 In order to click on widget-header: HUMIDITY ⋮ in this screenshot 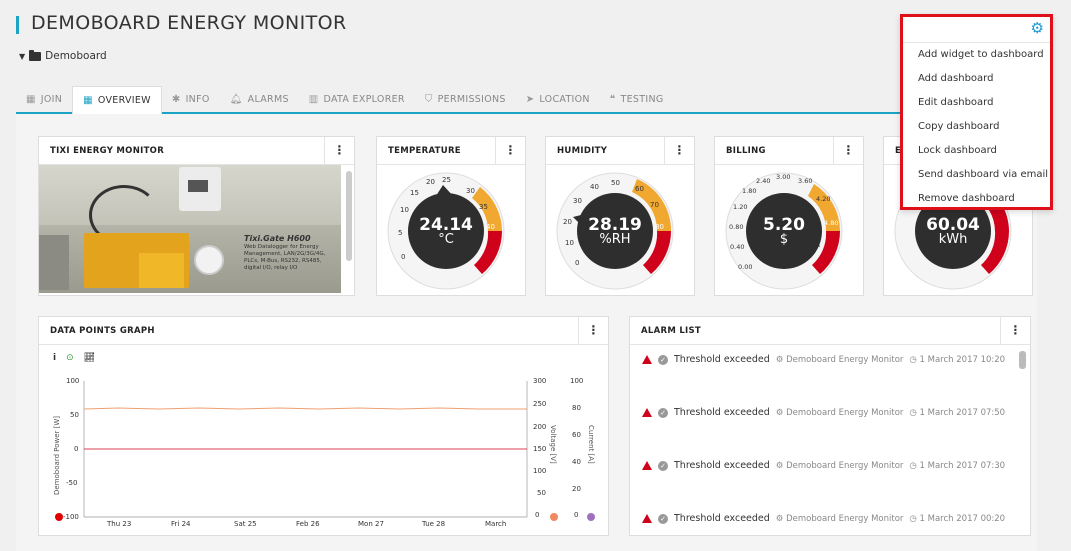, I will do `click(620, 151)`.